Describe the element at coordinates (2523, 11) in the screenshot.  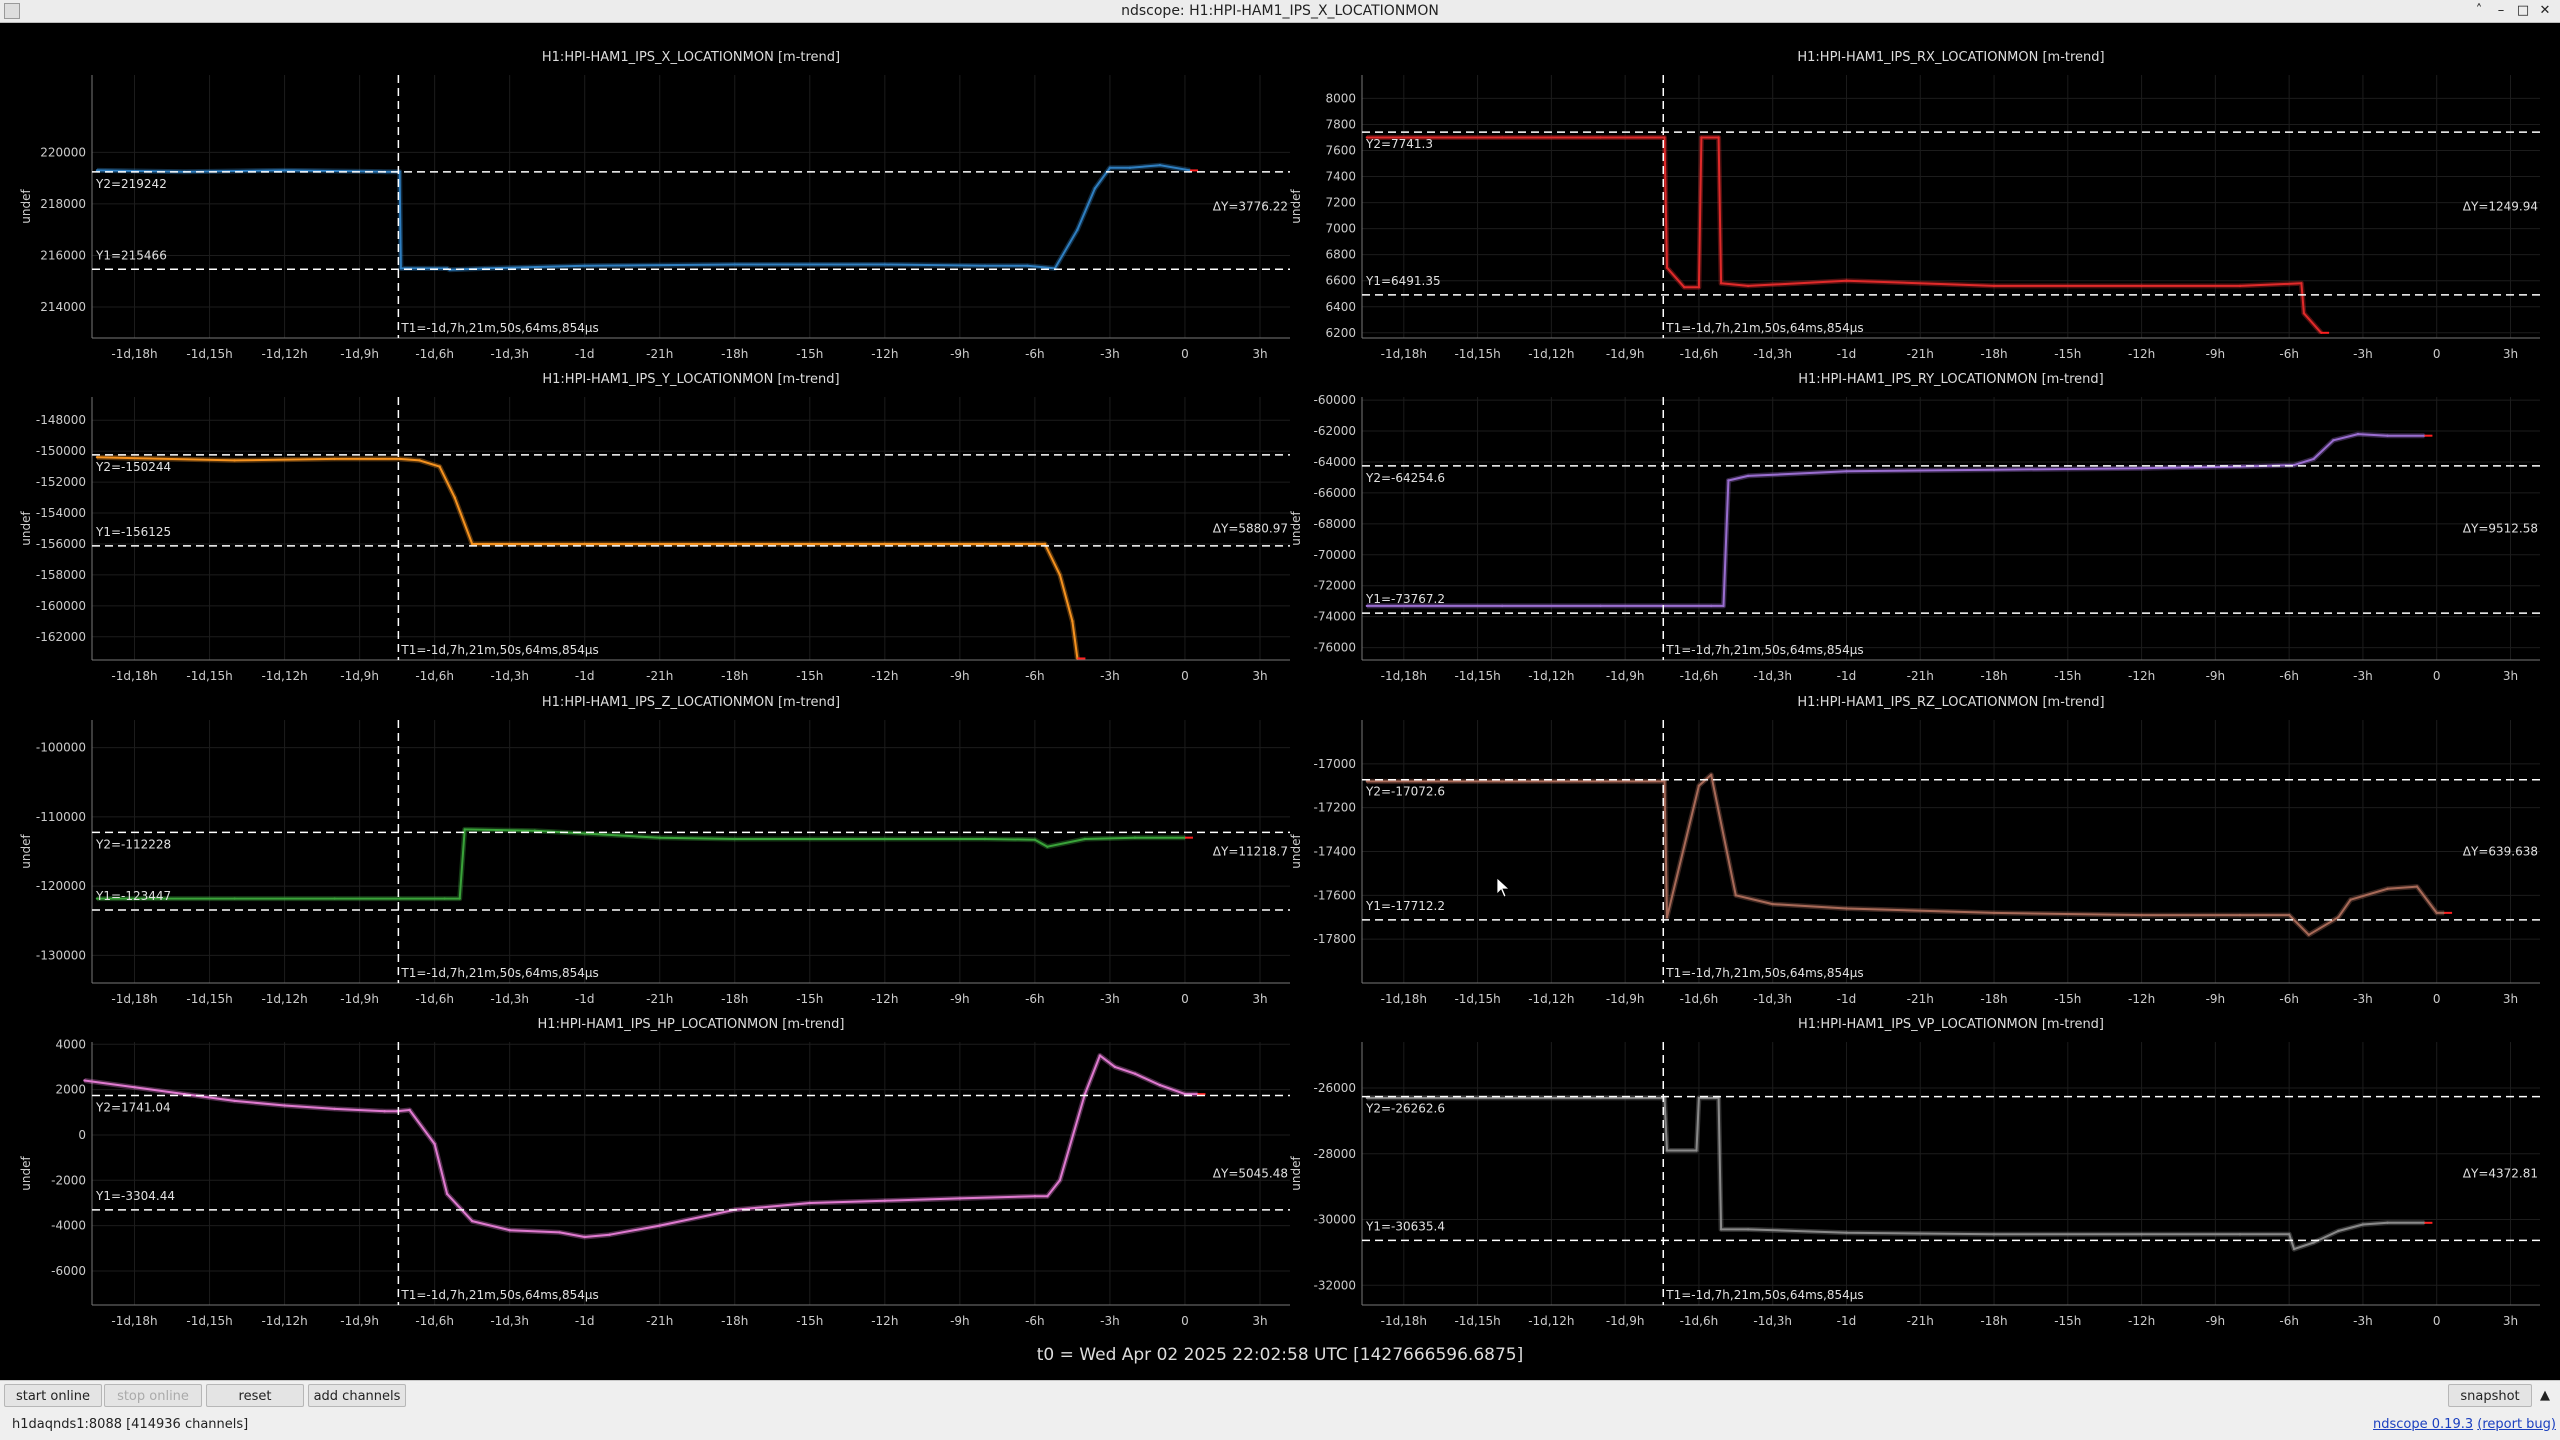
I see `maximize-icon: □` at that location.